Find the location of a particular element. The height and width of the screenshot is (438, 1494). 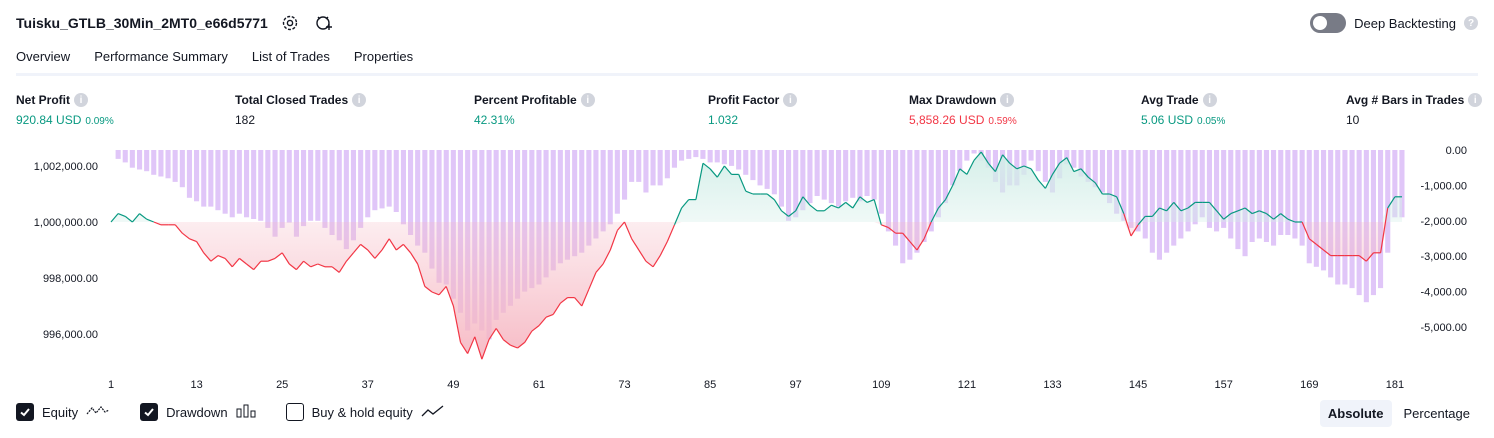

metric-value: 5,858.26 USD is located at coordinates (947, 120).